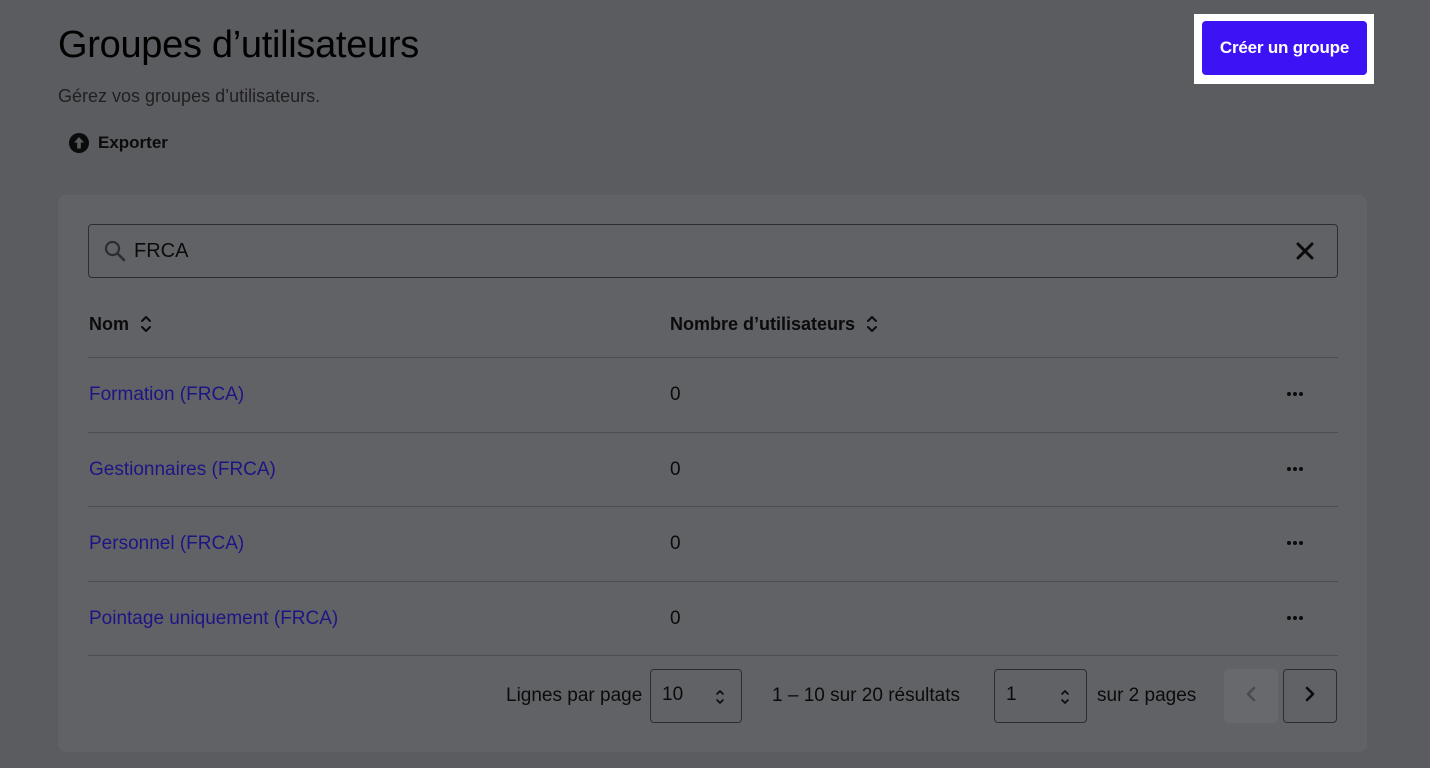  Describe the element at coordinates (673, 694) in the screenshot. I see `rows-per-page-value: 10` at that location.